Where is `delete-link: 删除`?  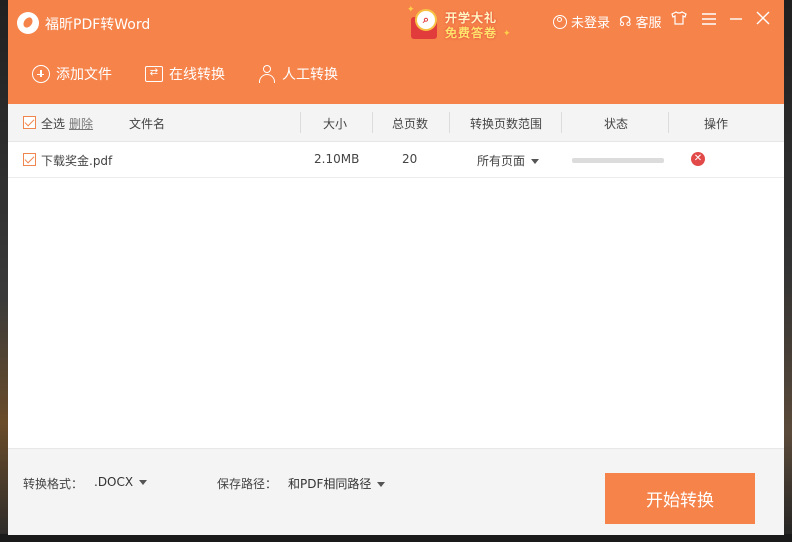 delete-link: 删除 is located at coordinates (81, 123).